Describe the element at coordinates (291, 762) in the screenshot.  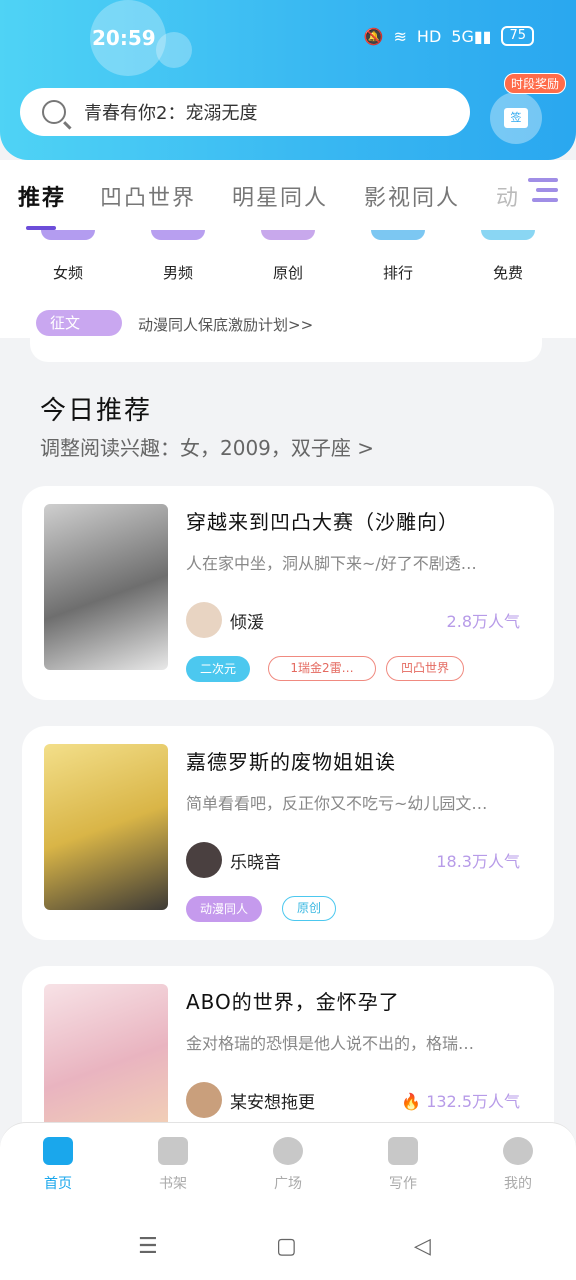
I see `book-title: 嘉德罗斯的废物姐姐诶` at that location.